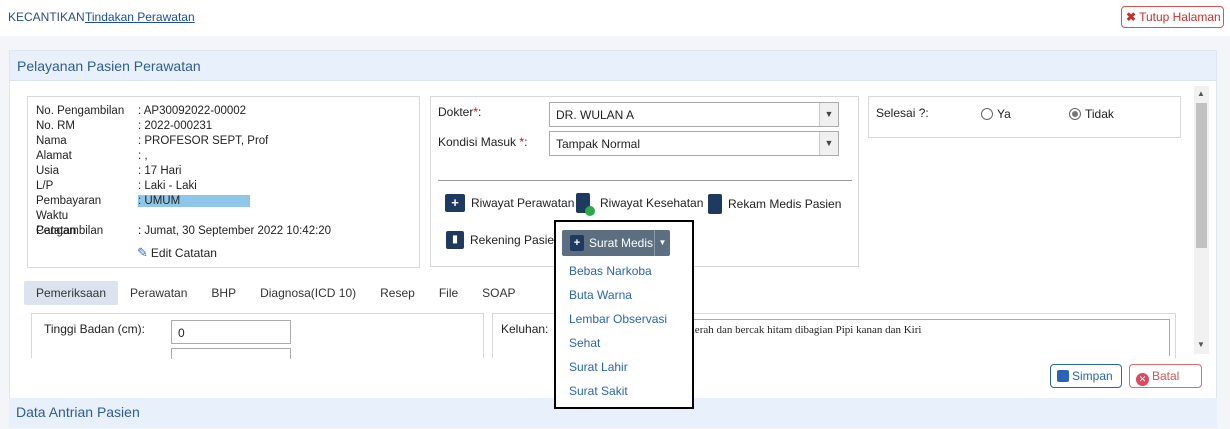 This screenshot has width=1230, height=429. I want to click on dropdown-item: Bebas Narkoba, so click(610, 271).